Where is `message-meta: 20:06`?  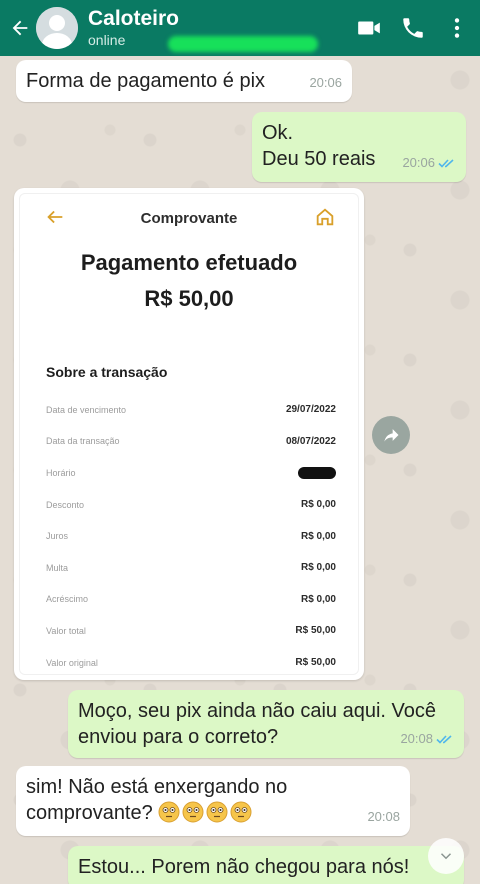 message-meta: 20:06 is located at coordinates (429, 163).